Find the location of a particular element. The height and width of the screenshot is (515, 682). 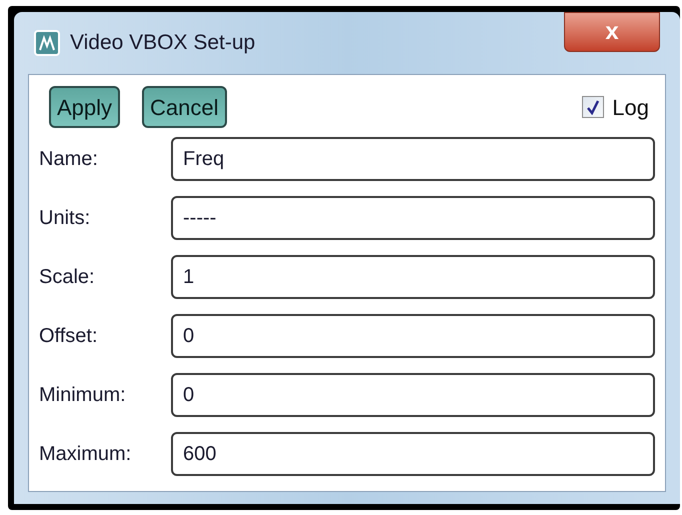

check-icon is located at coordinates (593, 107).